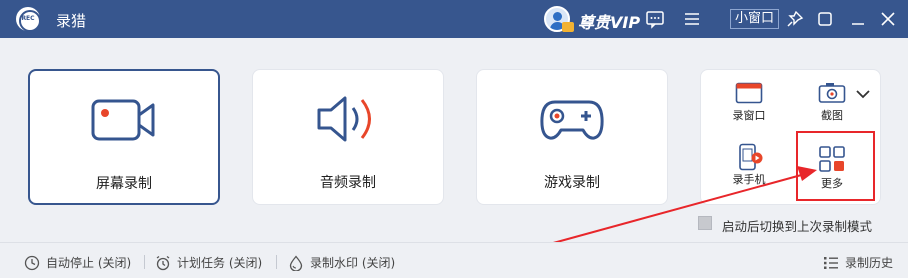 Image resolution: width=908 pixels, height=278 pixels. I want to click on schedule-label: 计划任务 (关闭), so click(220, 263).